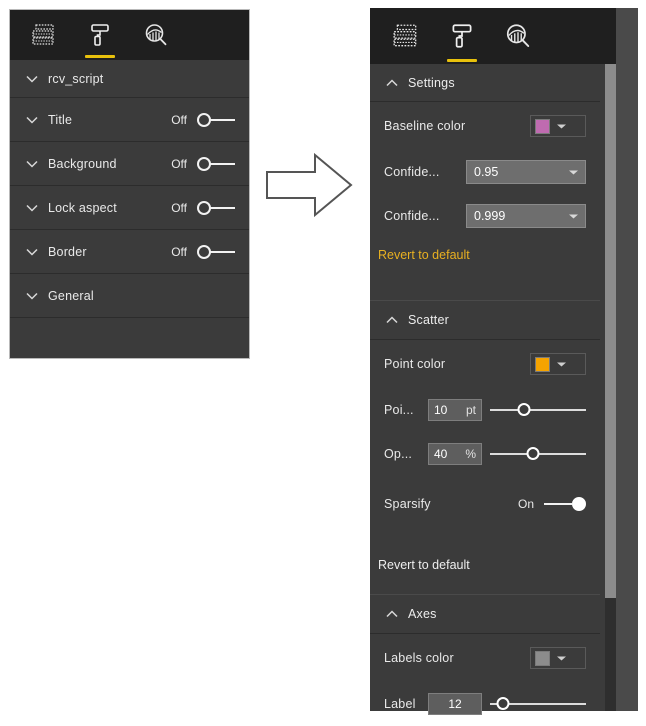 The height and width of the screenshot is (726, 646). Describe the element at coordinates (455, 454) in the screenshot. I see `opacity-input: 40 %` at that location.